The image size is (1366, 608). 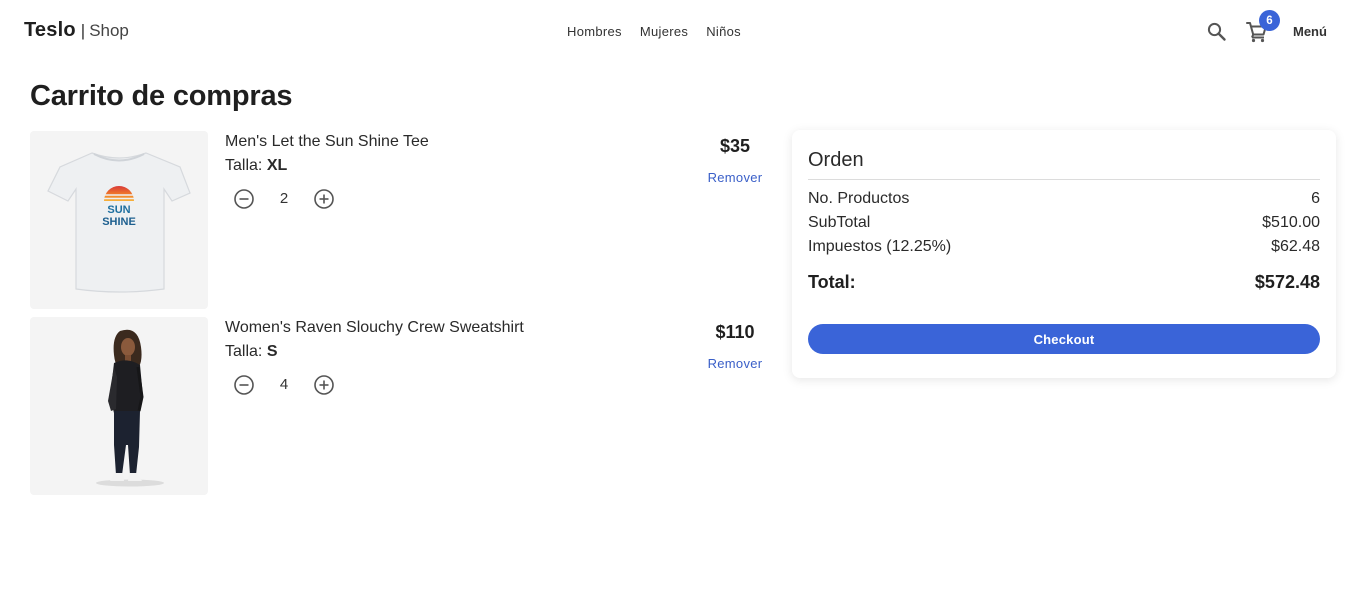 What do you see at coordinates (594, 31) in the screenshot?
I see `nav-link-hombres: Hombres` at bounding box center [594, 31].